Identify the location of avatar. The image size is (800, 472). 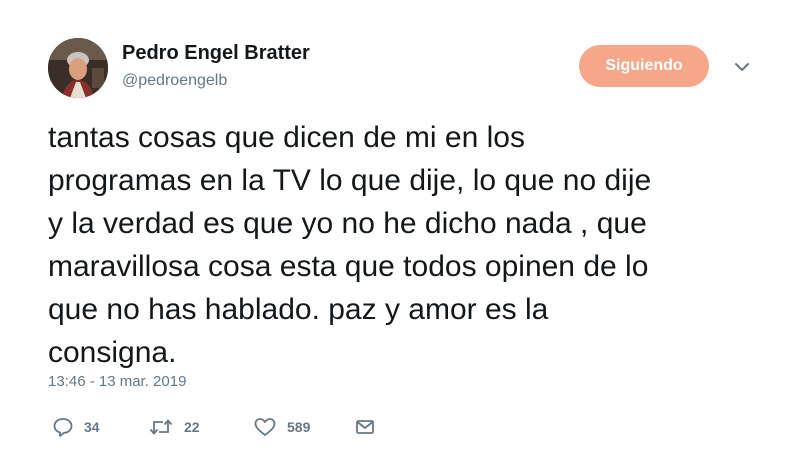
(78, 68).